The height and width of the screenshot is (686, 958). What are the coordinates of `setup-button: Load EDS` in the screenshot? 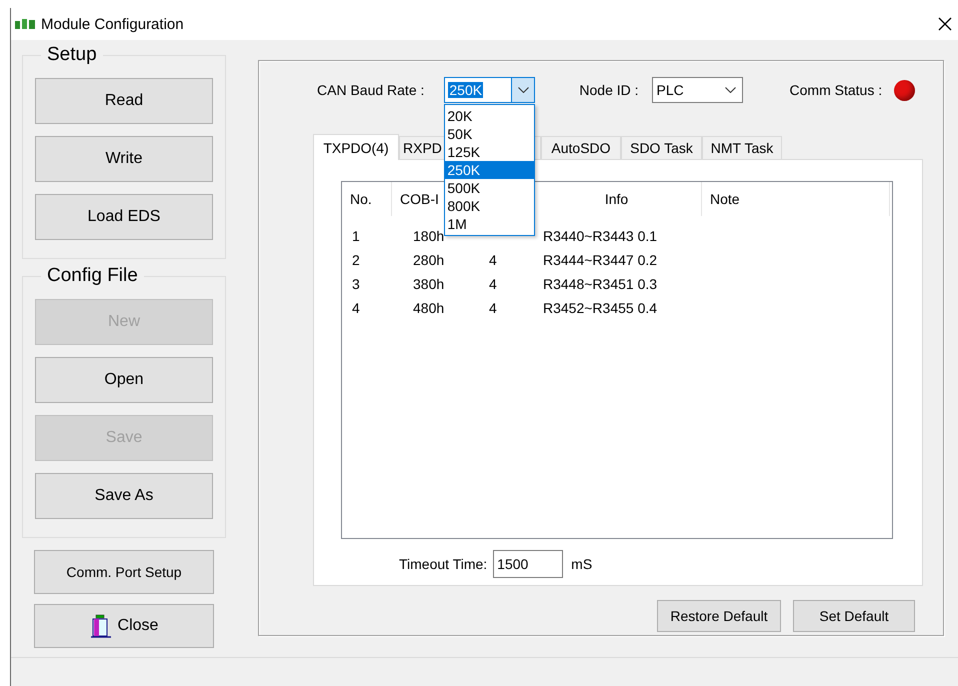 It's located at (124, 217).